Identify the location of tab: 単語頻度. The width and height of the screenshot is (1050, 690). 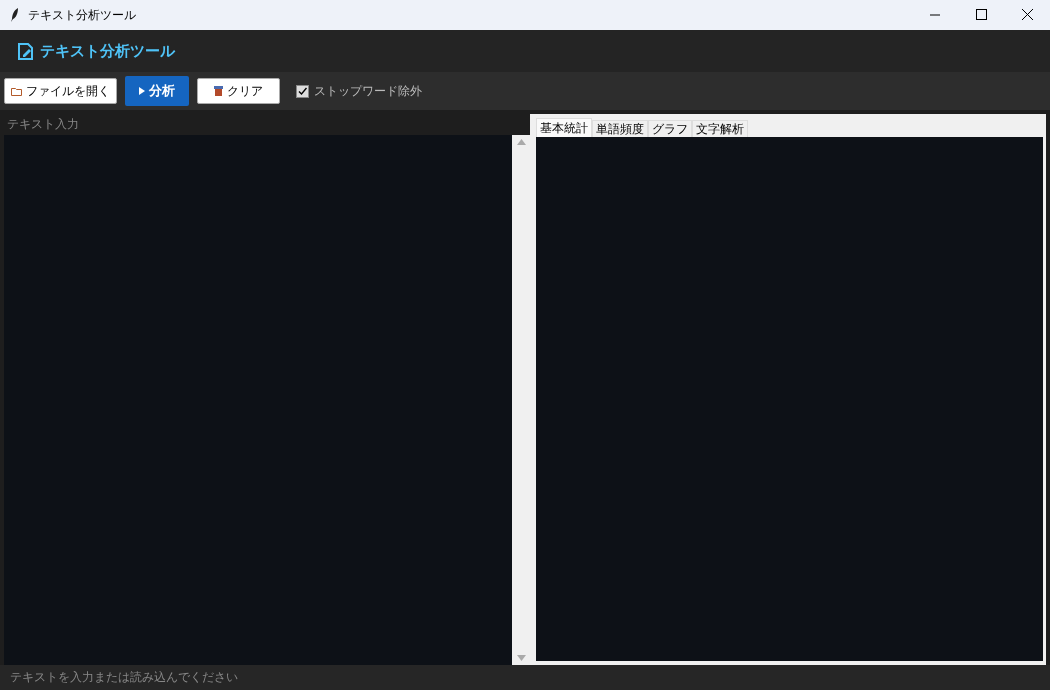
(620, 128).